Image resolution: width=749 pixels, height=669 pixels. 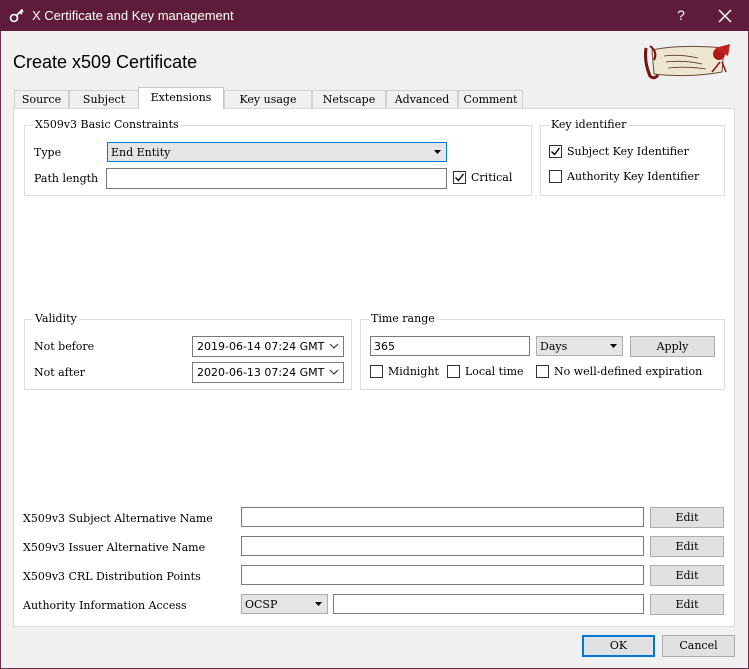 I want to click on critical-label: Critical, so click(x=492, y=177).